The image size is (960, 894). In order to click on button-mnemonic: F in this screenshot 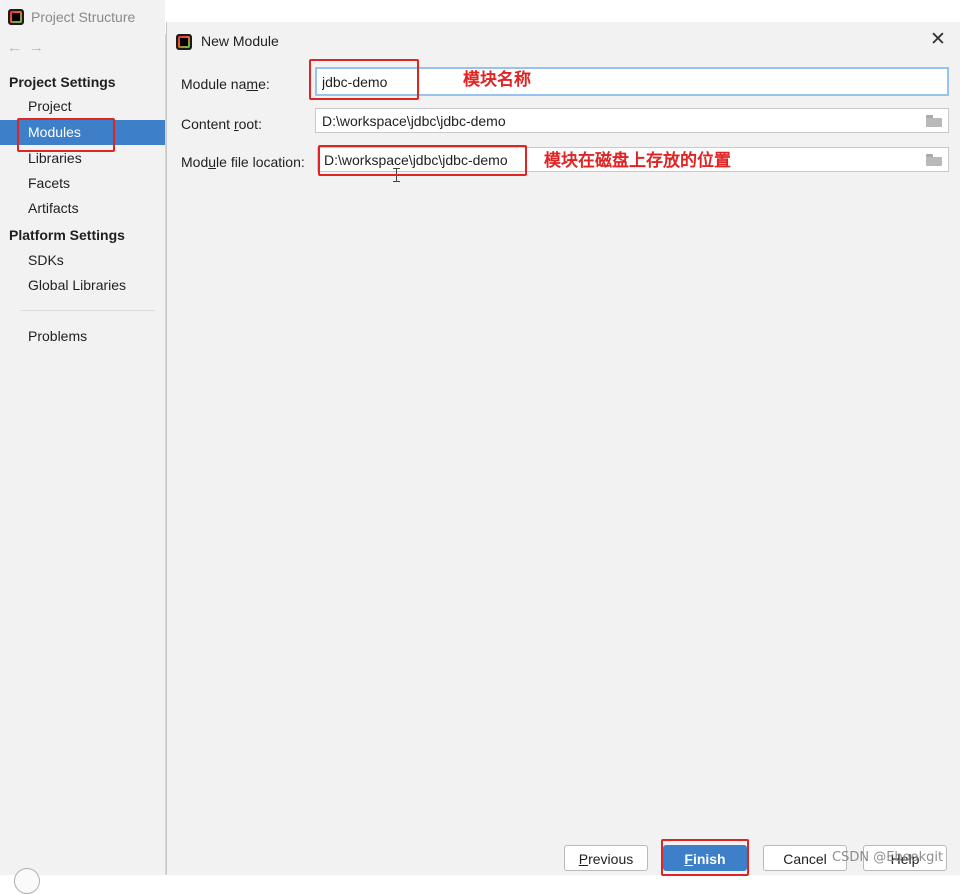, I will do `click(688, 859)`.